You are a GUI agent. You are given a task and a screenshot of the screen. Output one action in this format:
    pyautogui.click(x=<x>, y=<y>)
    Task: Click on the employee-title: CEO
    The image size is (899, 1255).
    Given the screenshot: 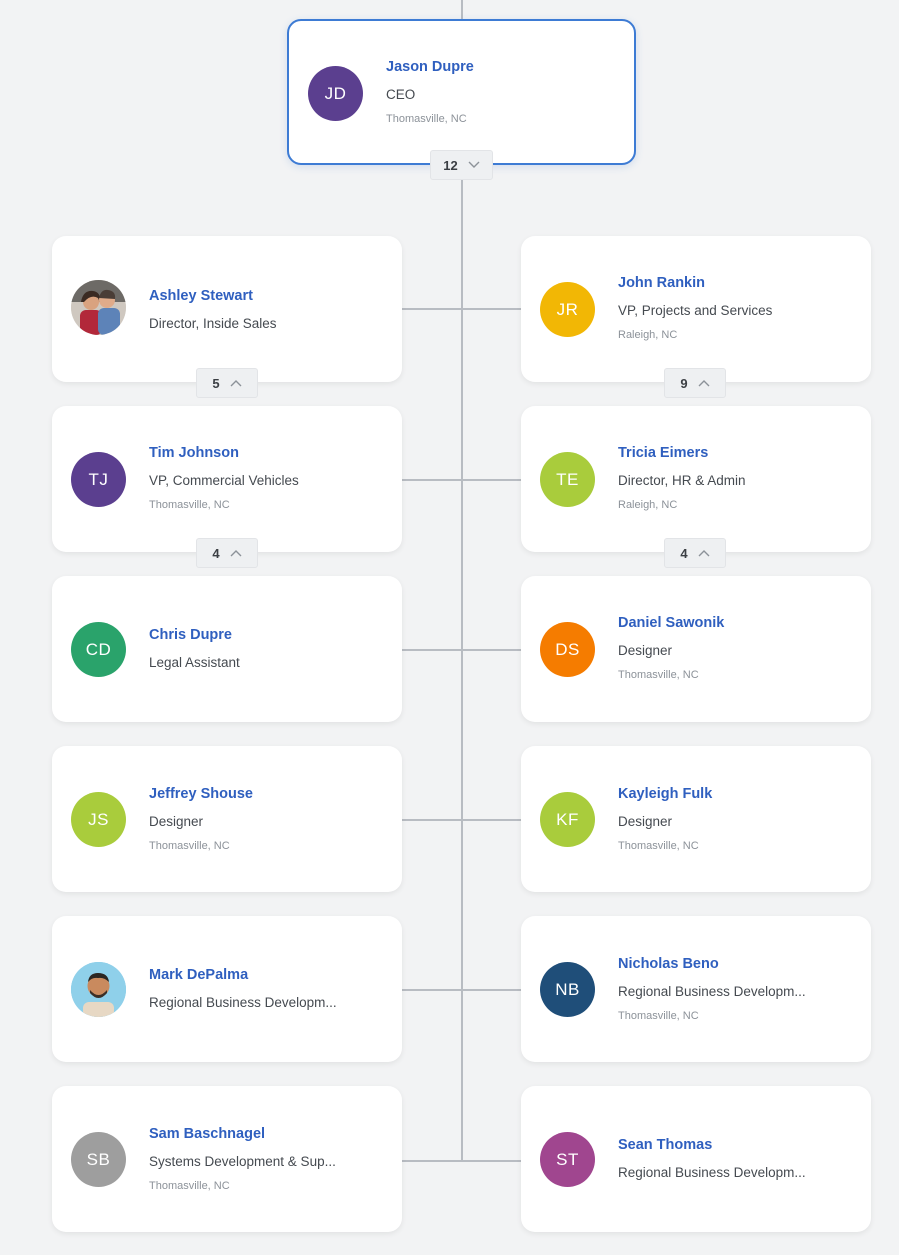 What is the action you would take?
    pyautogui.click(x=401, y=94)
    